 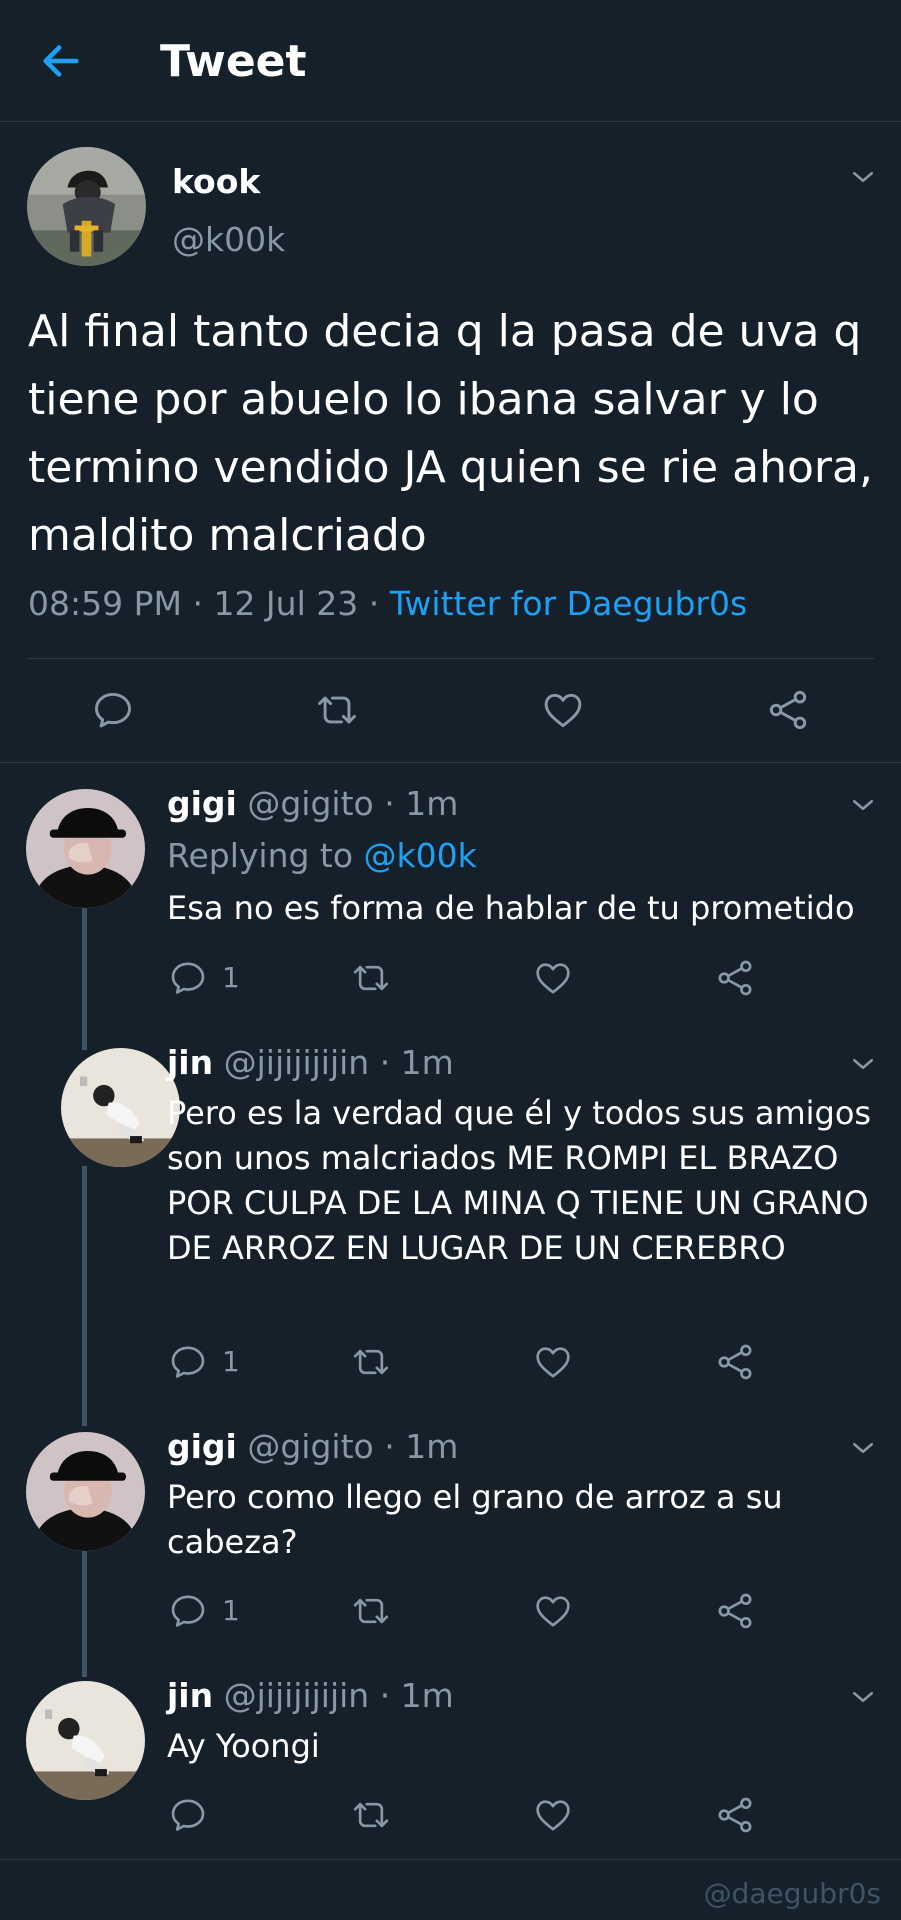 What do you see at coordinates (105, 603) in the screenshot?
I see `tweet-time: 08:59 PM` at bounding box center [105, 603].